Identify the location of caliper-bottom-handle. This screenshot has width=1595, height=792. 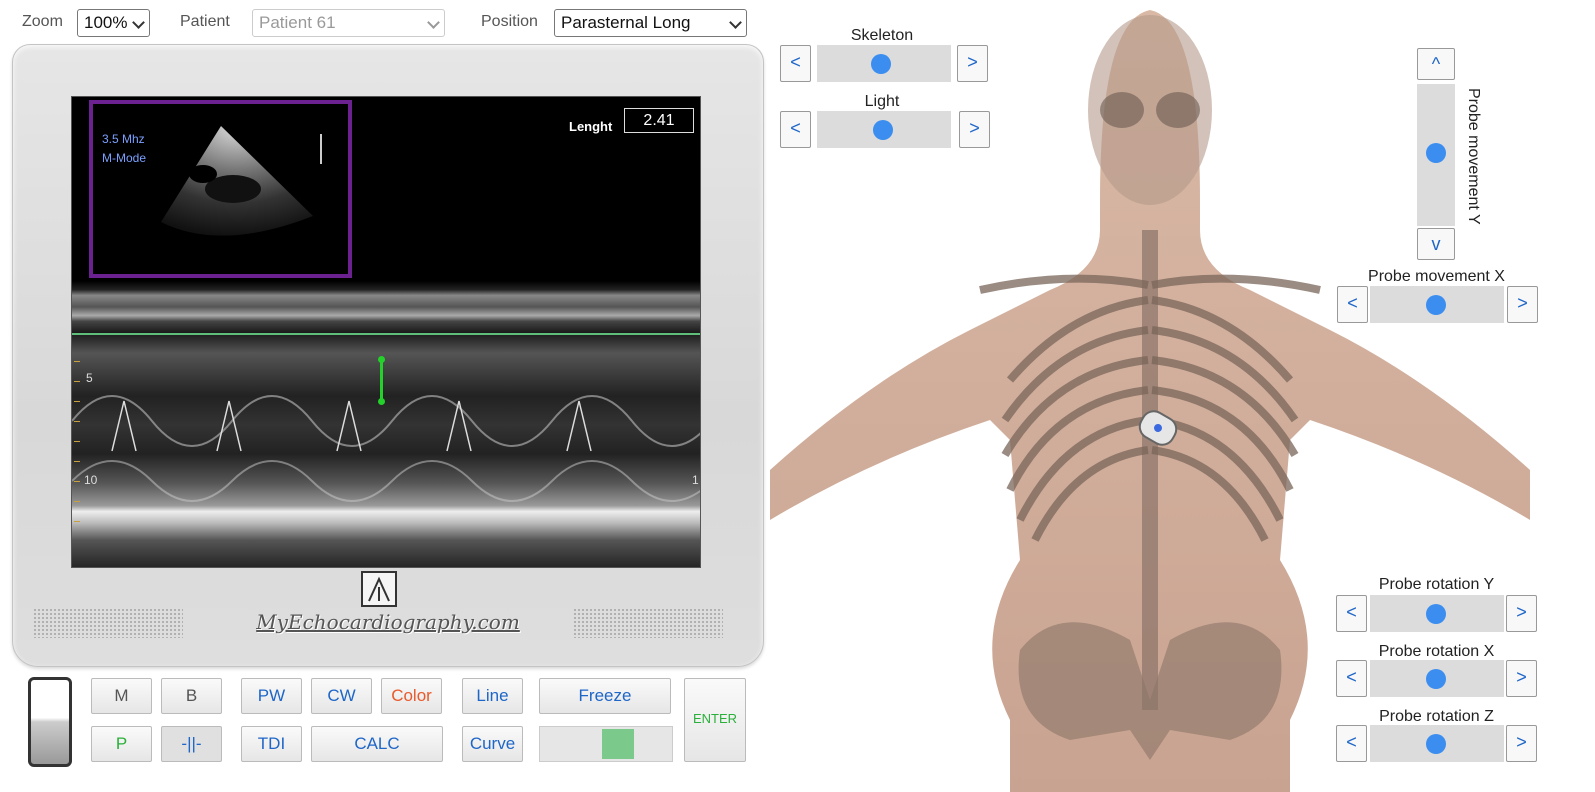
(381, 401).